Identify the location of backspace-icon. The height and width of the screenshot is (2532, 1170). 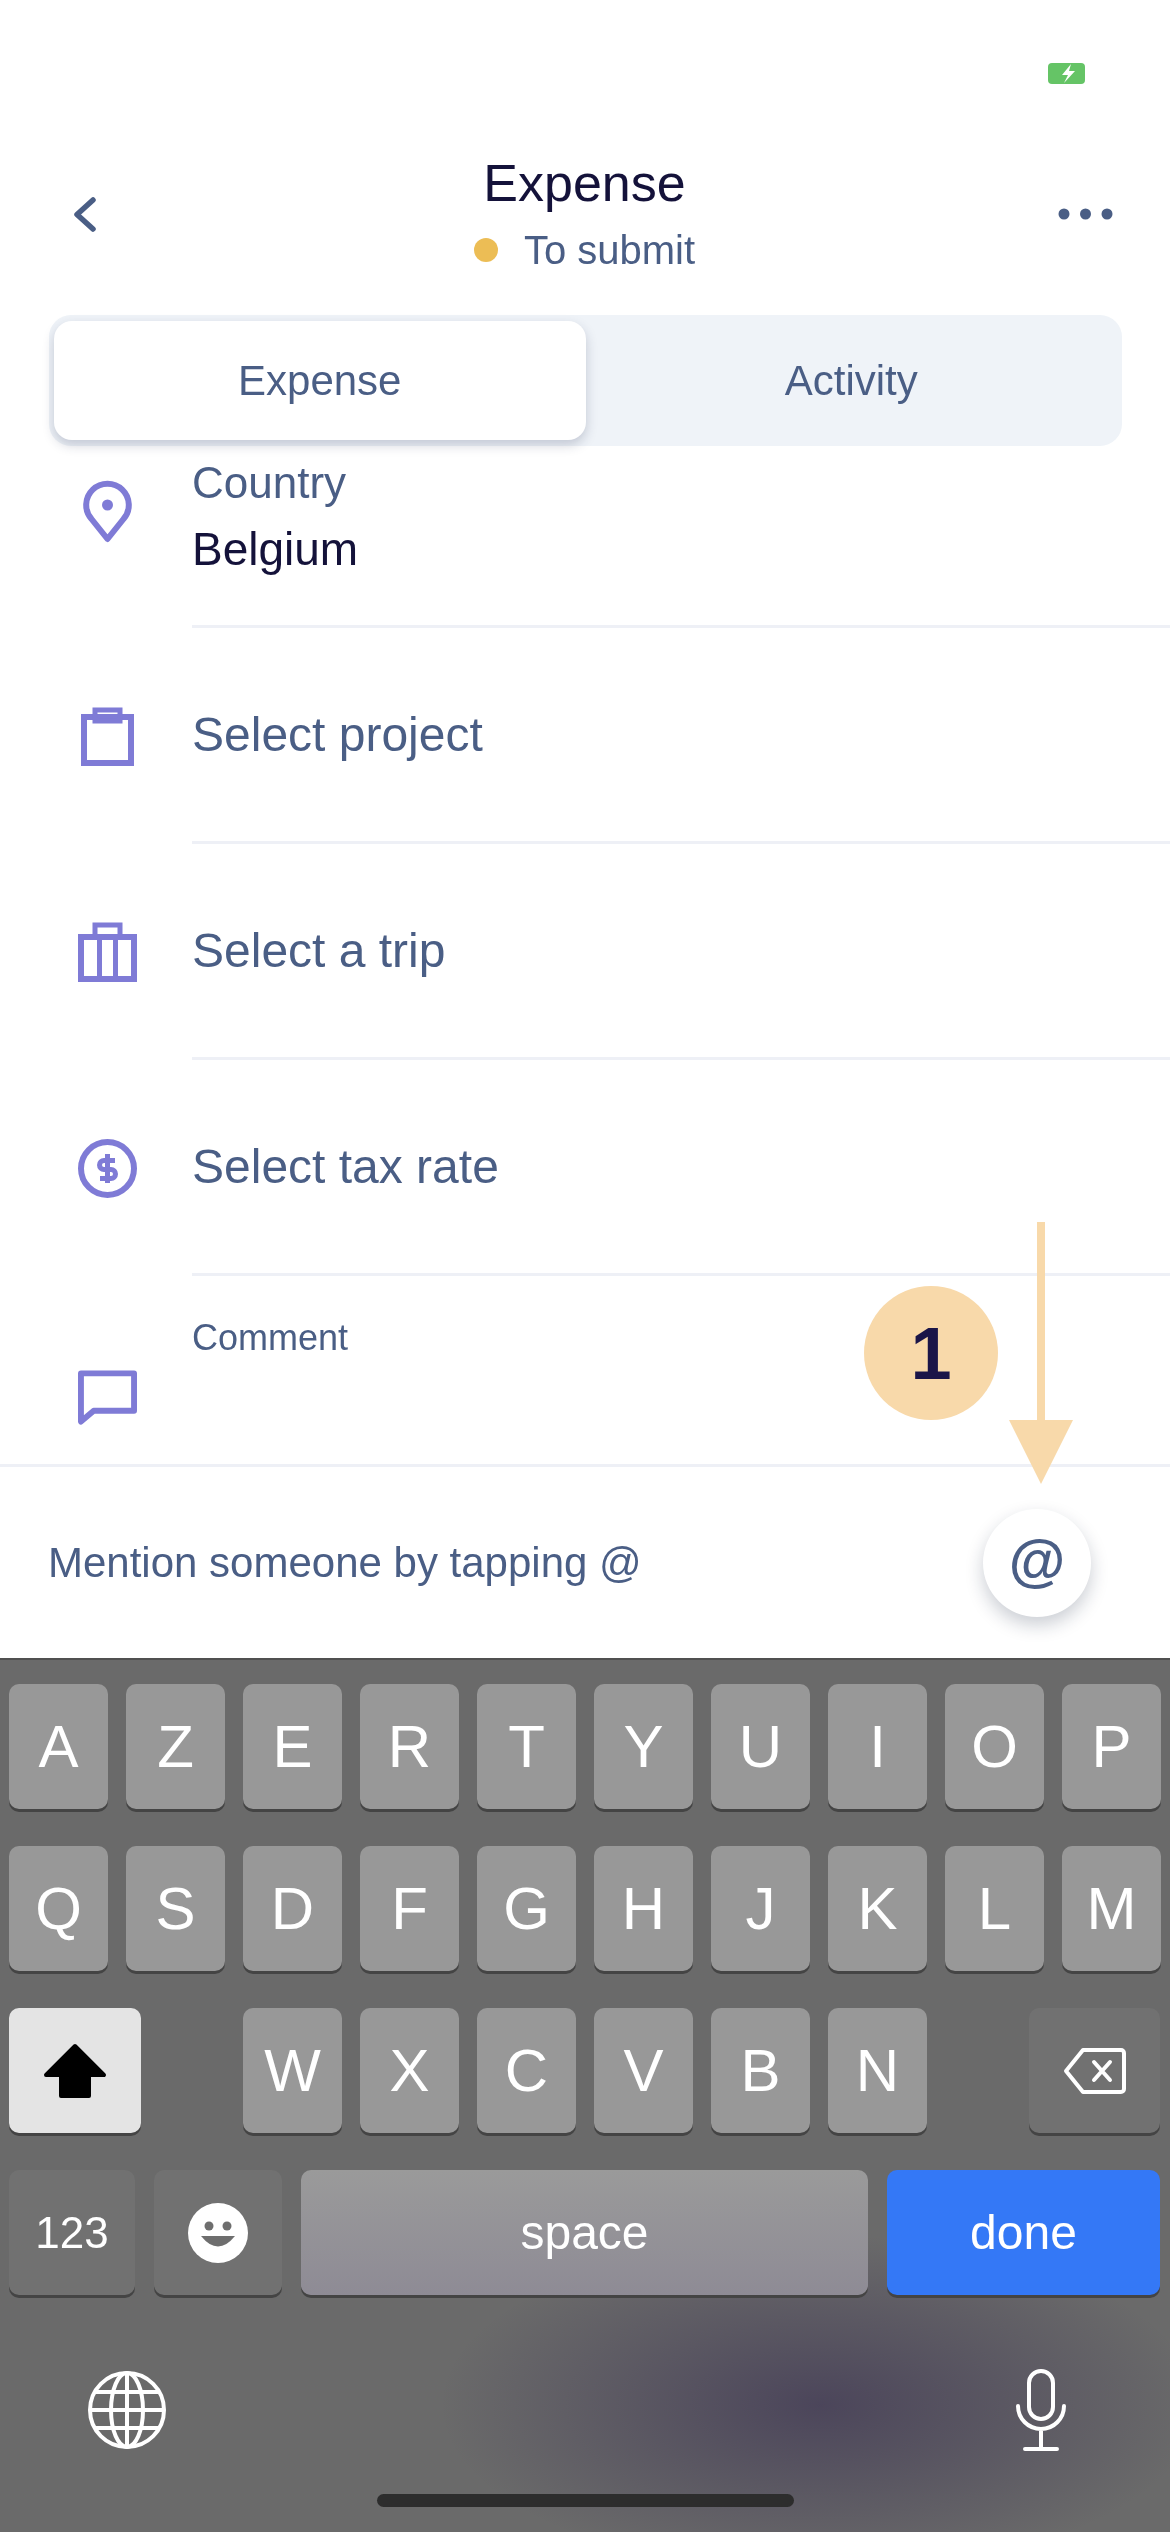
(1094, 2070).